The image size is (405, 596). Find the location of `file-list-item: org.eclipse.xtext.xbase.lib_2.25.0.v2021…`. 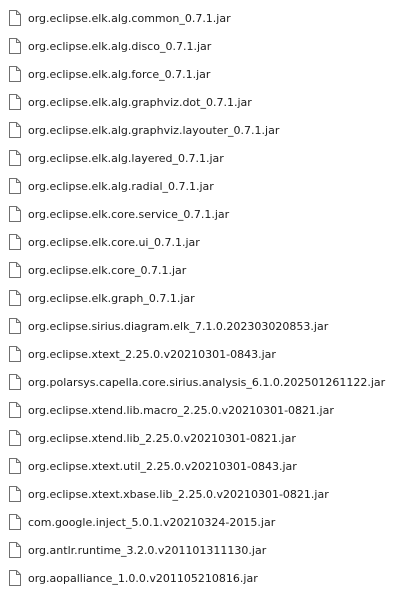

file-list-item: org.eclipse.xtext.xbase.lib_2.25.0.v2021… is located at coordinates (202, 494).